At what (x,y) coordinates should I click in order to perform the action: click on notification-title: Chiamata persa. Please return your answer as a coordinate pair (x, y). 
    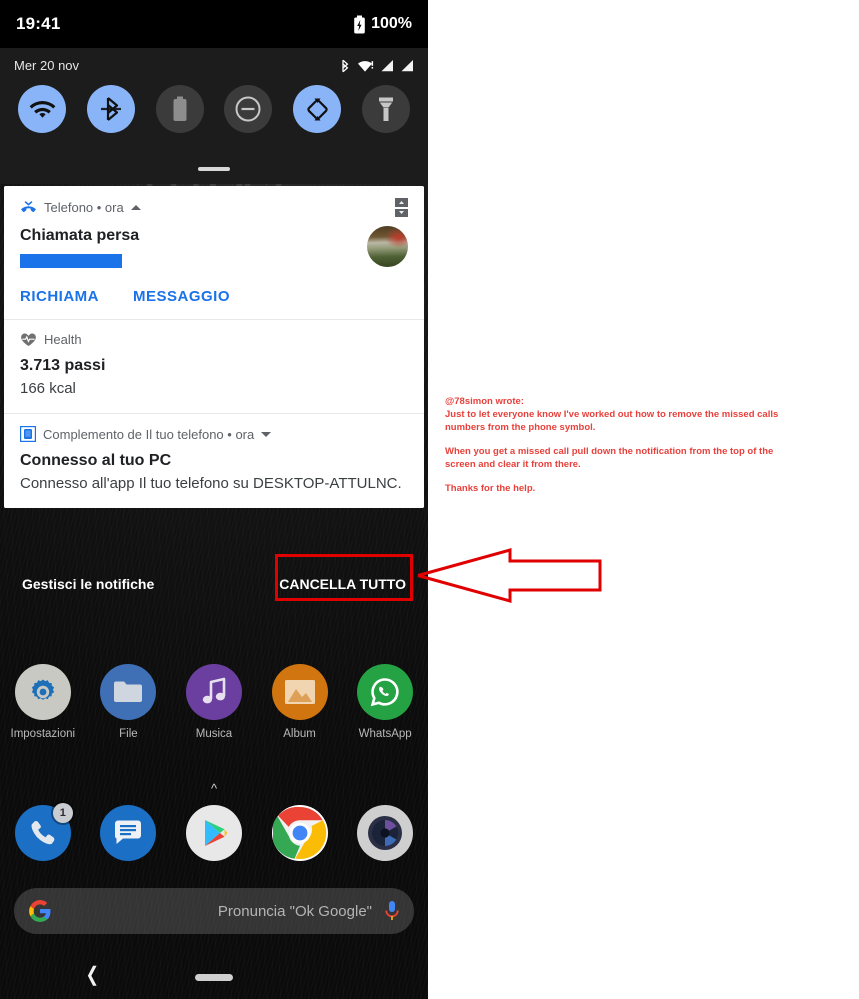
    Looking at the image, I should click on (80, 235).